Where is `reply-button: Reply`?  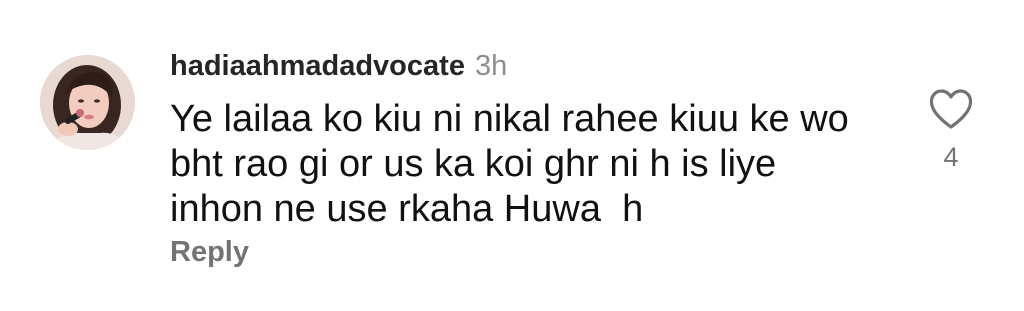
reply-button: Reply is located at coordinates (209, 252).